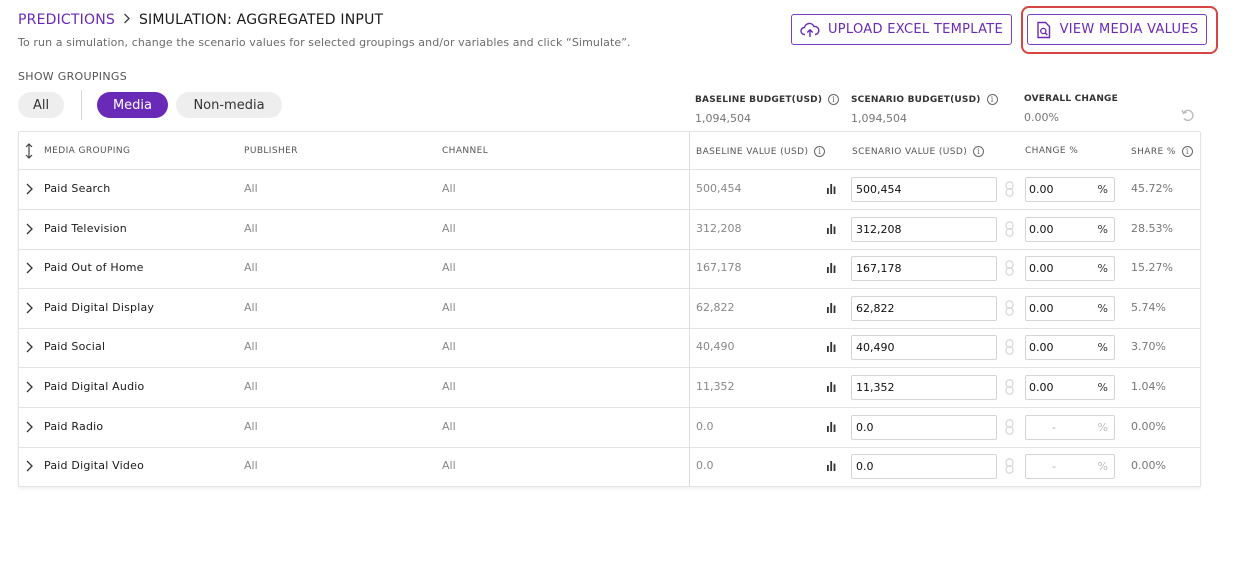 The image size is (1242, 561). What do you see at coordinates (77, 188) in the screenshot?
I see `media-grouping-name: Paid Search` at bounding box center [77, 188].